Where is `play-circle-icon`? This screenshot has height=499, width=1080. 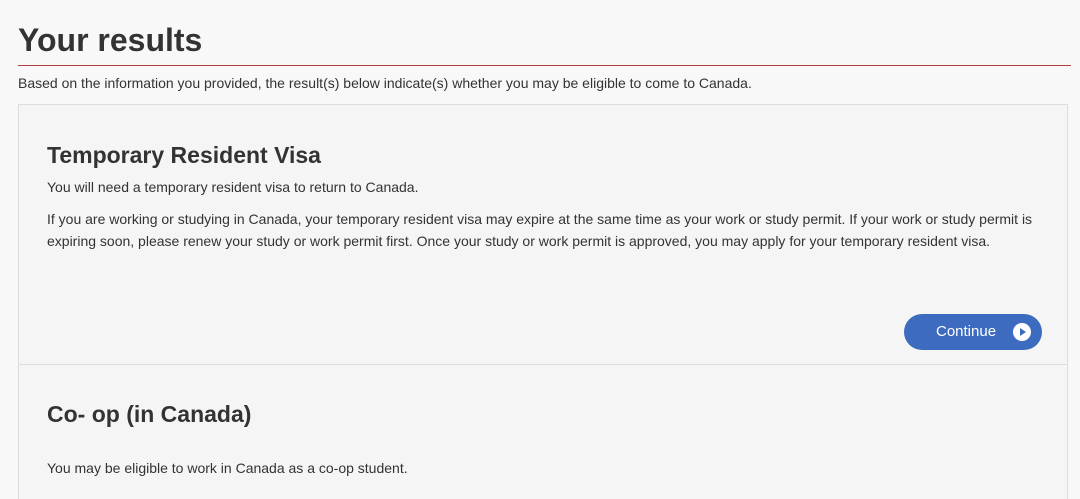 play-circle-icon is located at coordinates (1022, 332).